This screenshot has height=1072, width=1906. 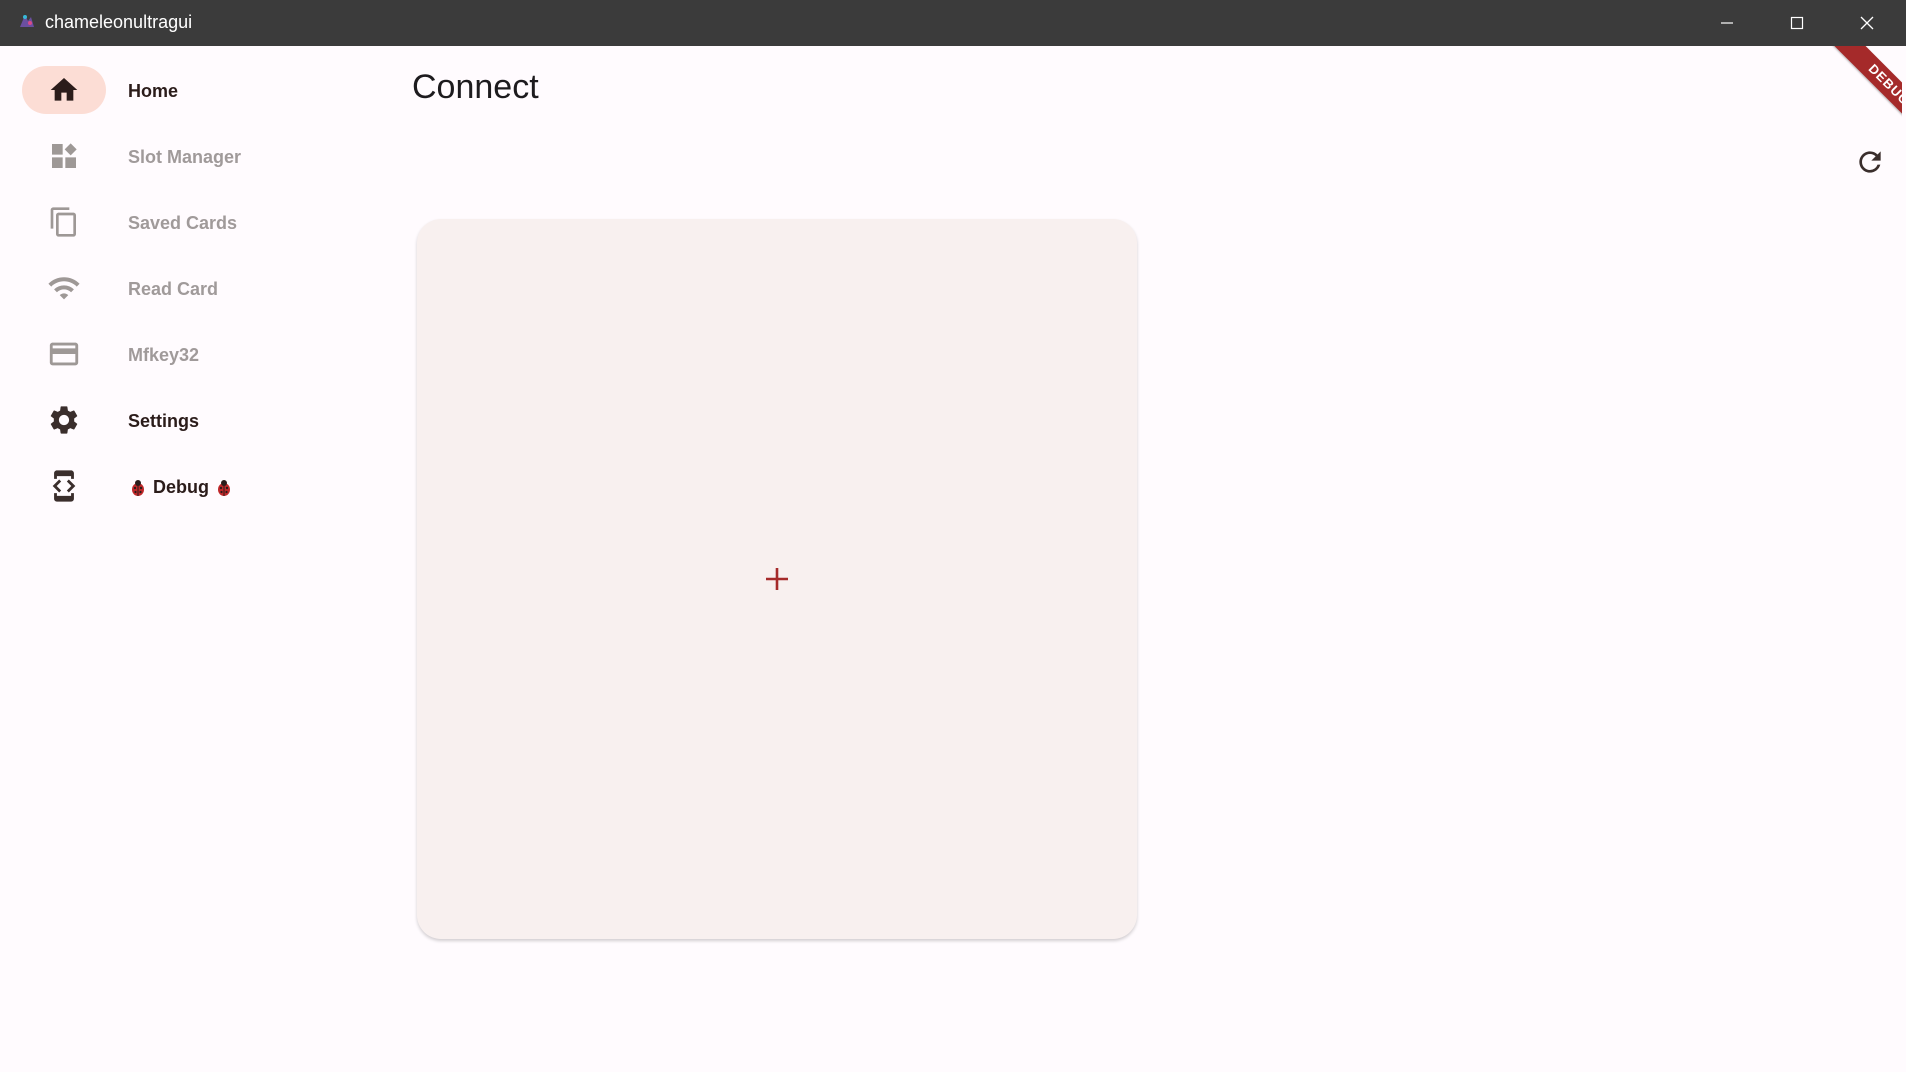 I want to click on nav-pill-slot-manager, so click(x=64, y=156).